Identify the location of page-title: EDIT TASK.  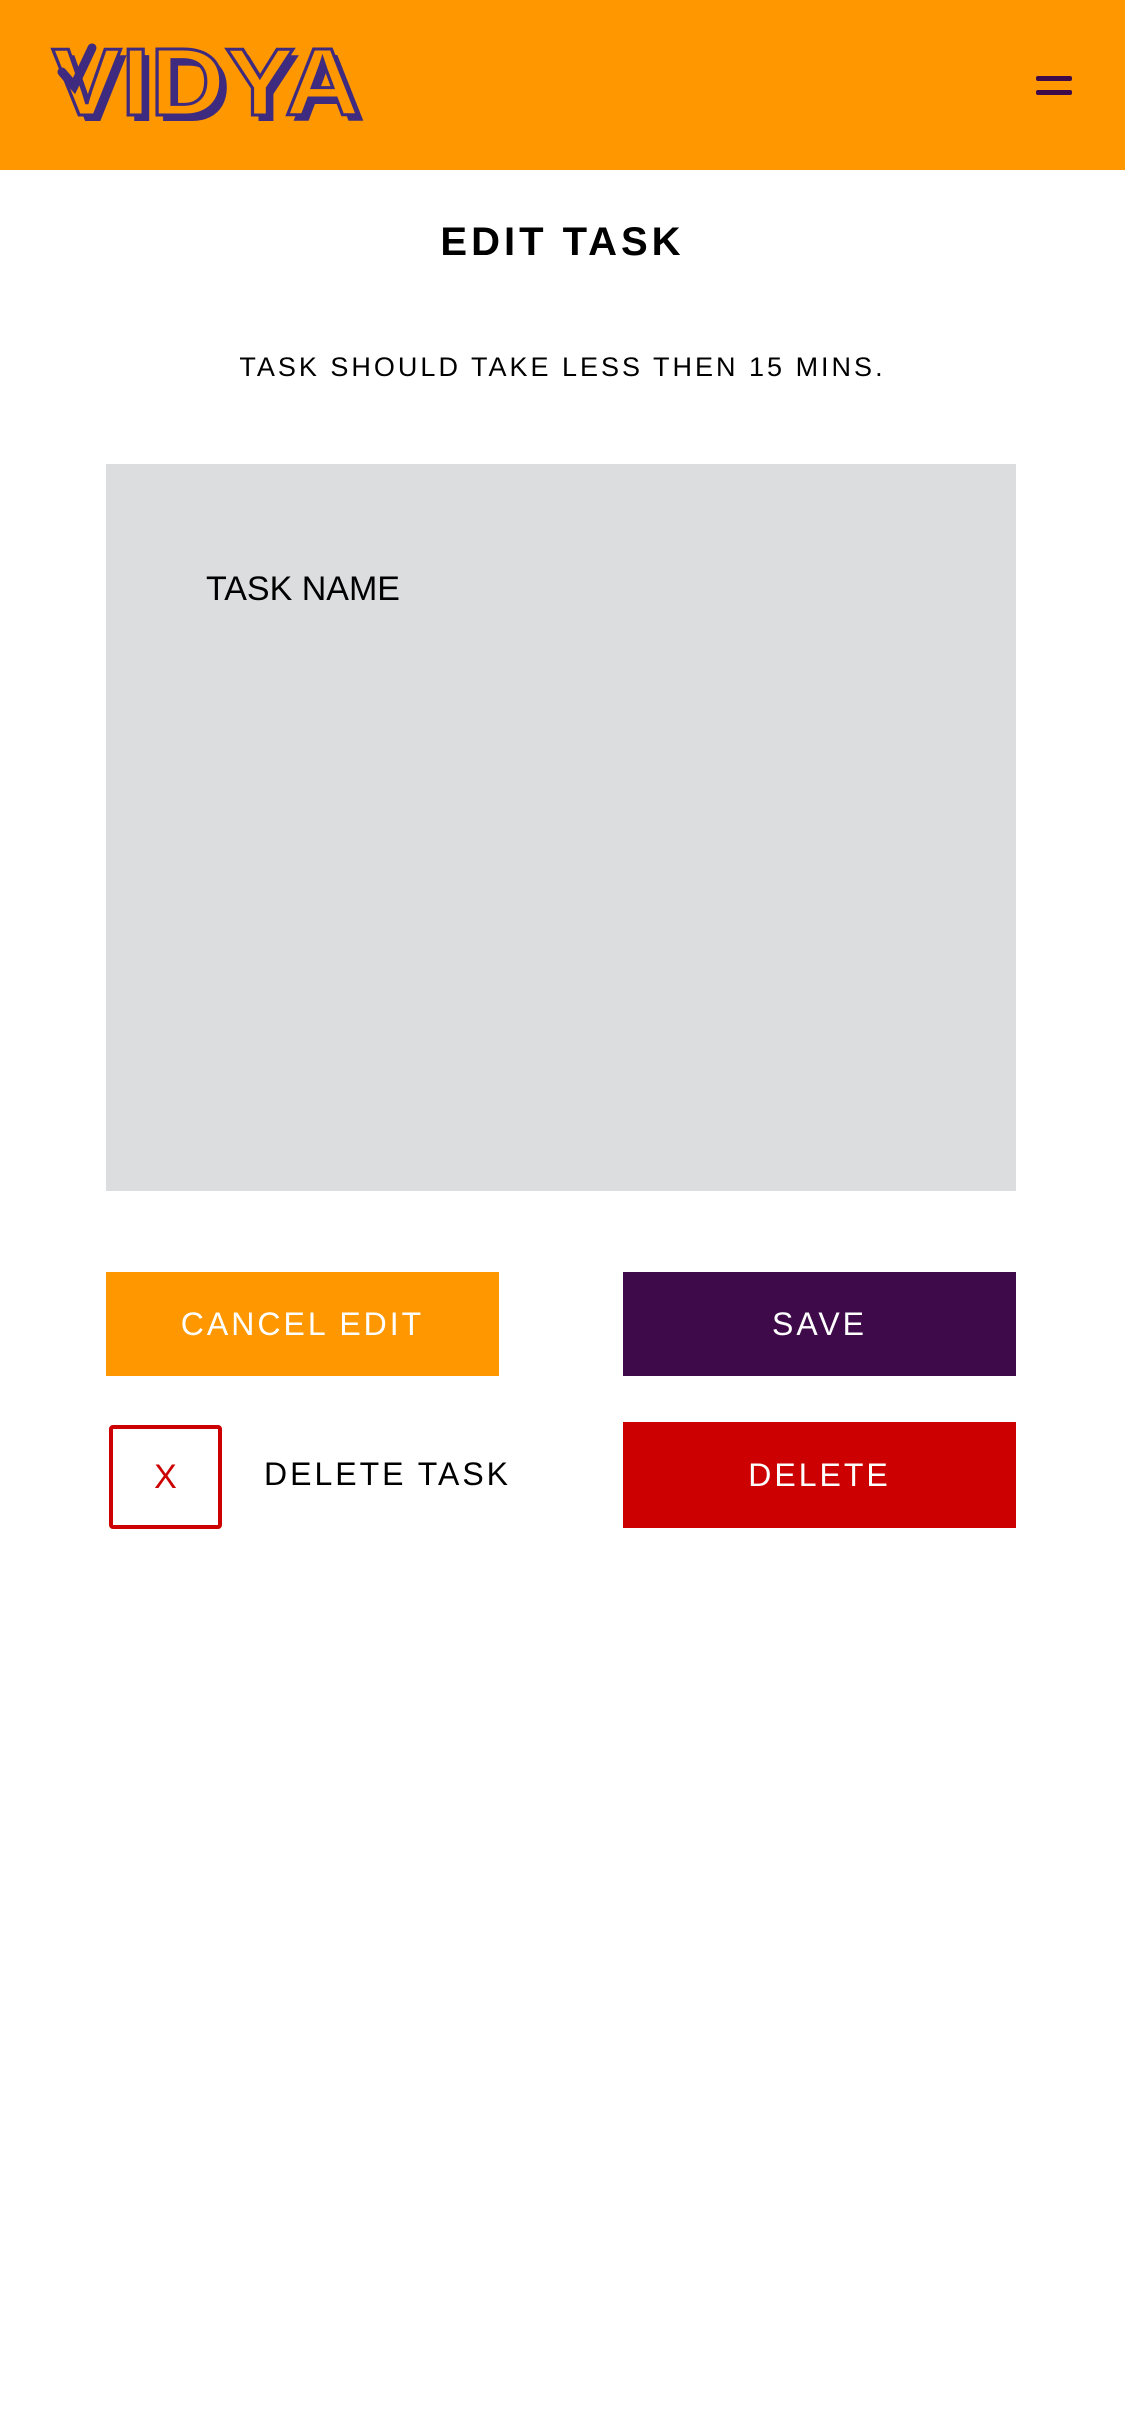
(562, 242).